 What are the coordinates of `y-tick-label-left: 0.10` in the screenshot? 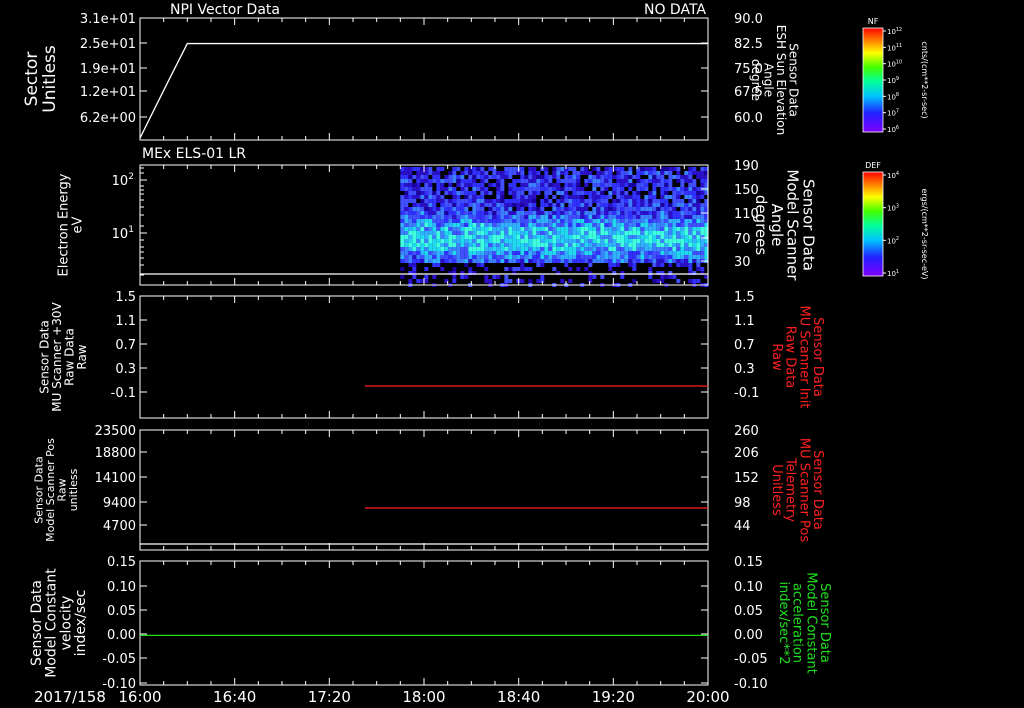 It's located at (121, 587).